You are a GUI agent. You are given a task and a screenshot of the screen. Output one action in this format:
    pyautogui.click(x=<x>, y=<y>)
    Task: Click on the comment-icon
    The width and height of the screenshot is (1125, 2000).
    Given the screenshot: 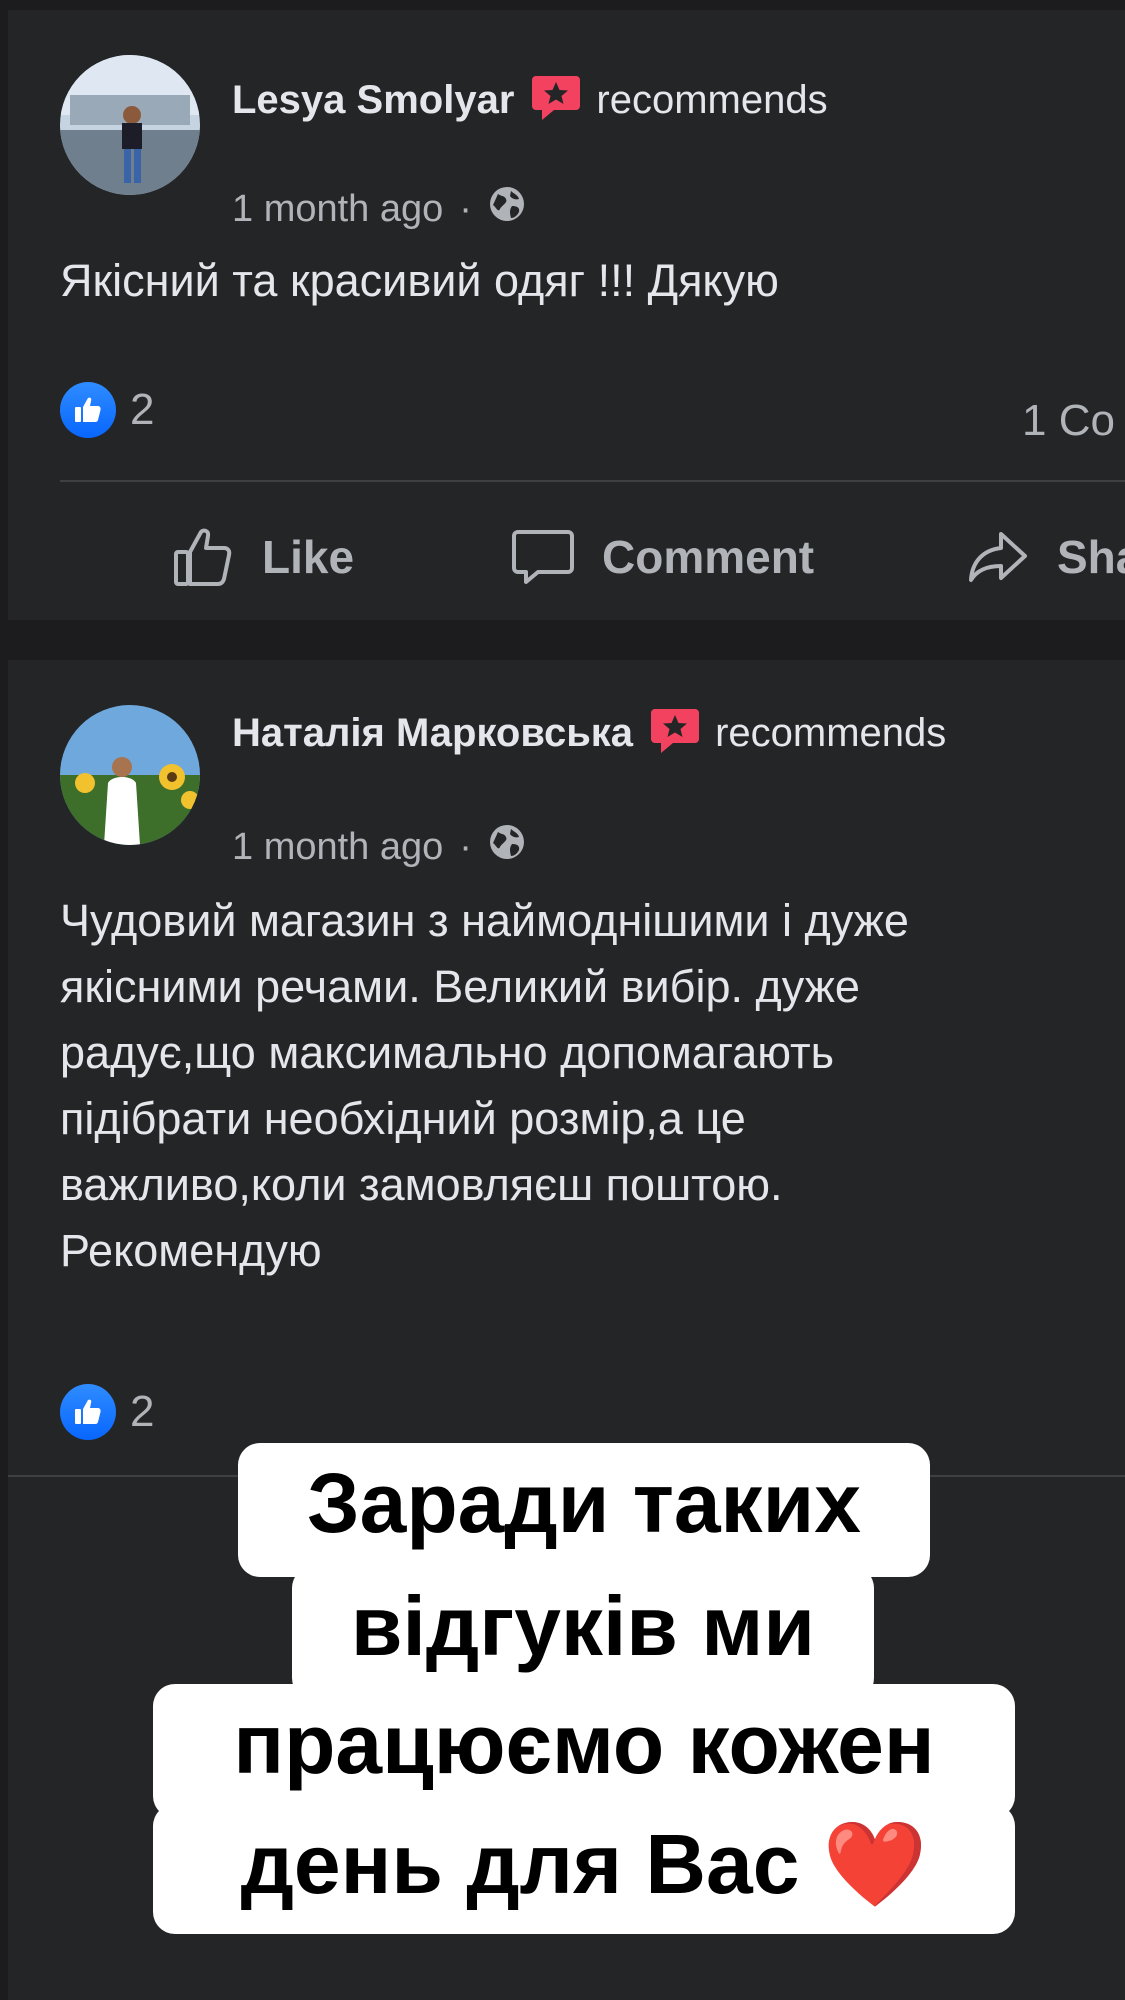 What is the action you would take?
    pyautogui.click(x=543, y=557)
    